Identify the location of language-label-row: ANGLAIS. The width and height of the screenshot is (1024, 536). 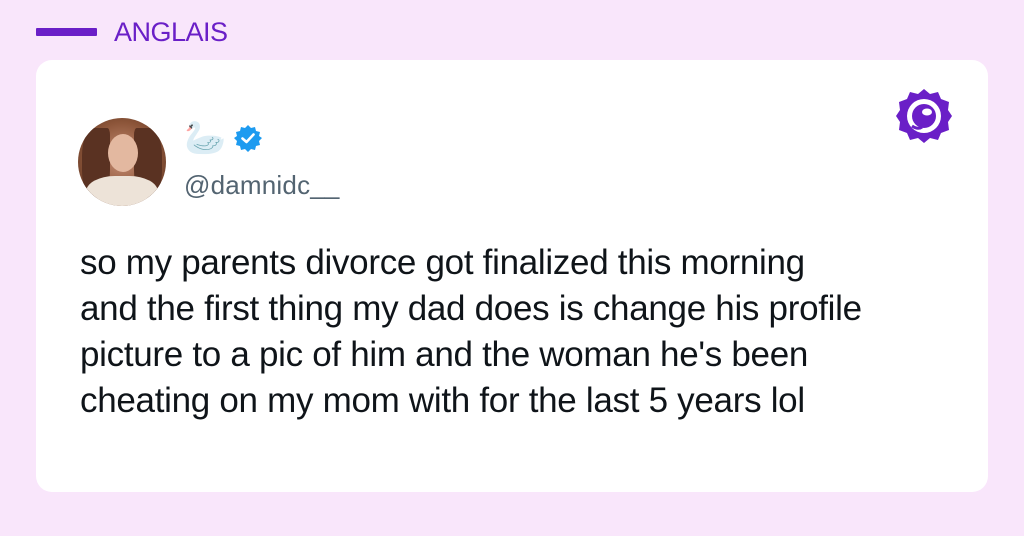
(132, 32).